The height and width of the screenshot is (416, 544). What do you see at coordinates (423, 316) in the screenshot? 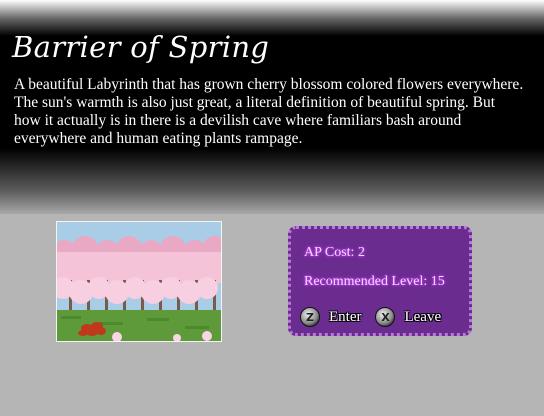
I see `leave-label: Leave` at bounding box center [423, 316].